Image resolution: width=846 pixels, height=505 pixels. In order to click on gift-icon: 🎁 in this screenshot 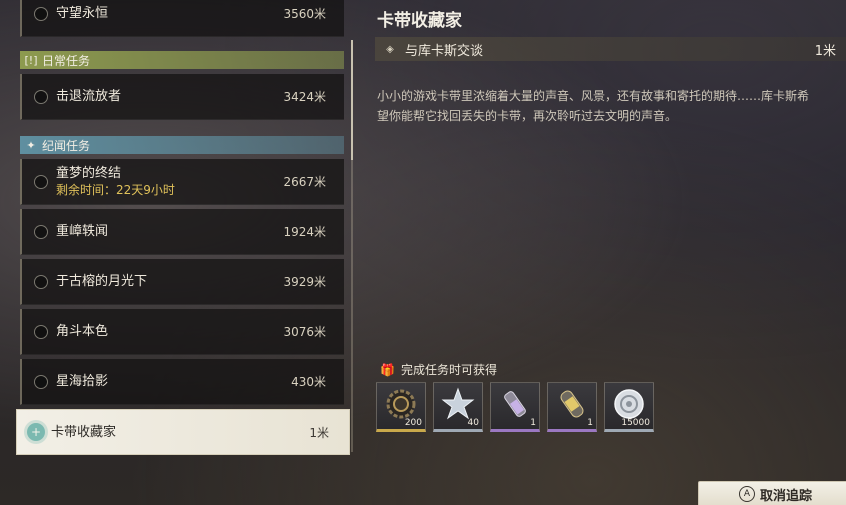, I will do `click(387, 369)`.